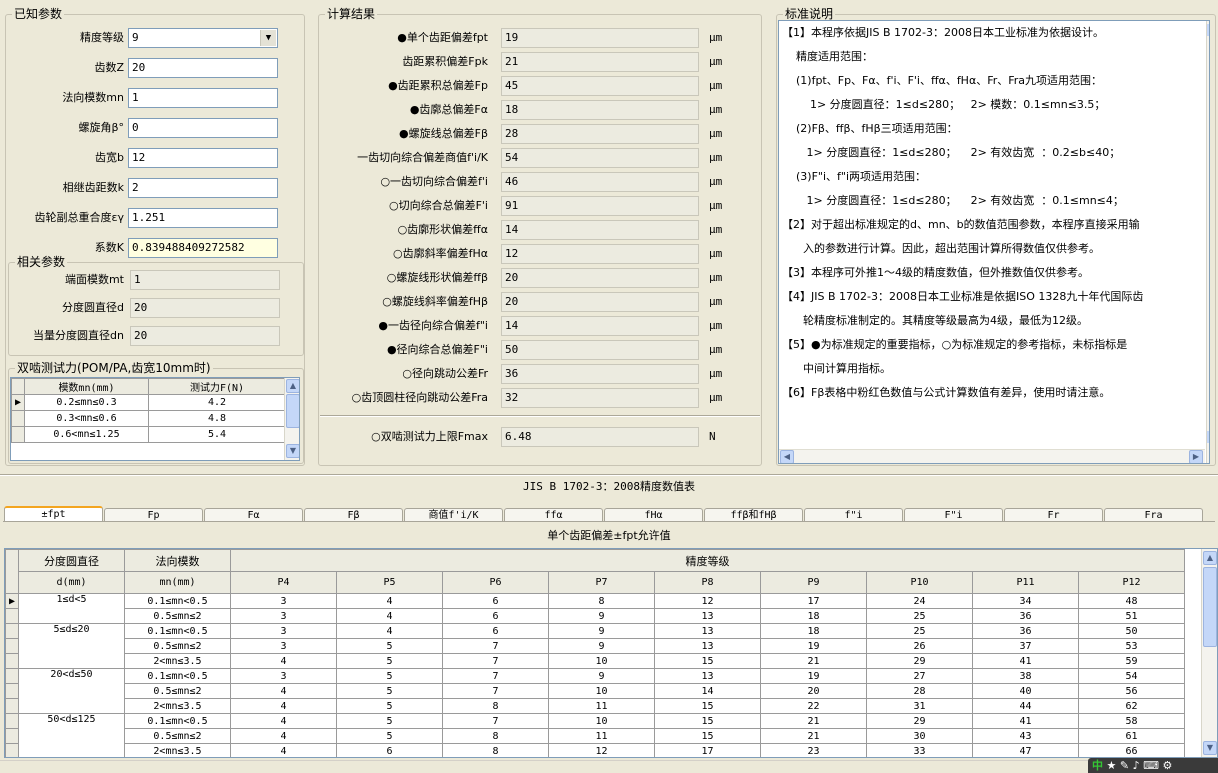 This screenshot has width=1218, height=773. What do you see at coordinates (595, 706) in the screenshot?
I see `table-row: 2<mn≤3.5 4 5 8 11 15 22 31 44 62` at bounding box center [595, 706].